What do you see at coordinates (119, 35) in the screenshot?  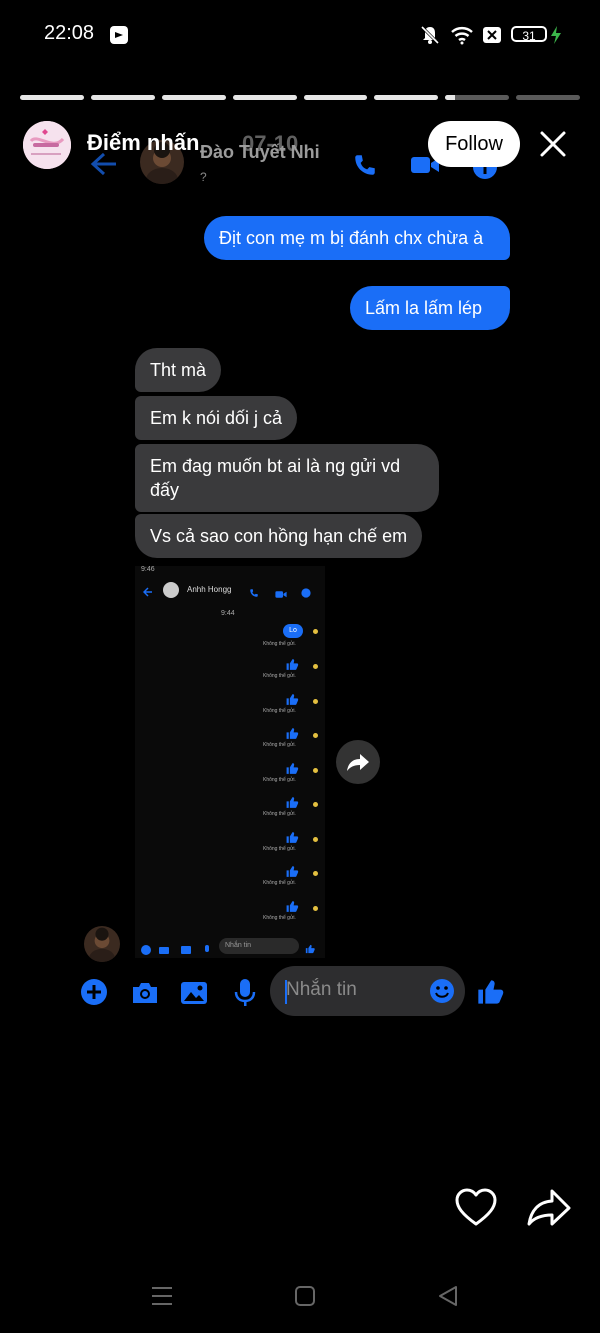 I see `app-notification-icon` at bounding box center [119, 35].